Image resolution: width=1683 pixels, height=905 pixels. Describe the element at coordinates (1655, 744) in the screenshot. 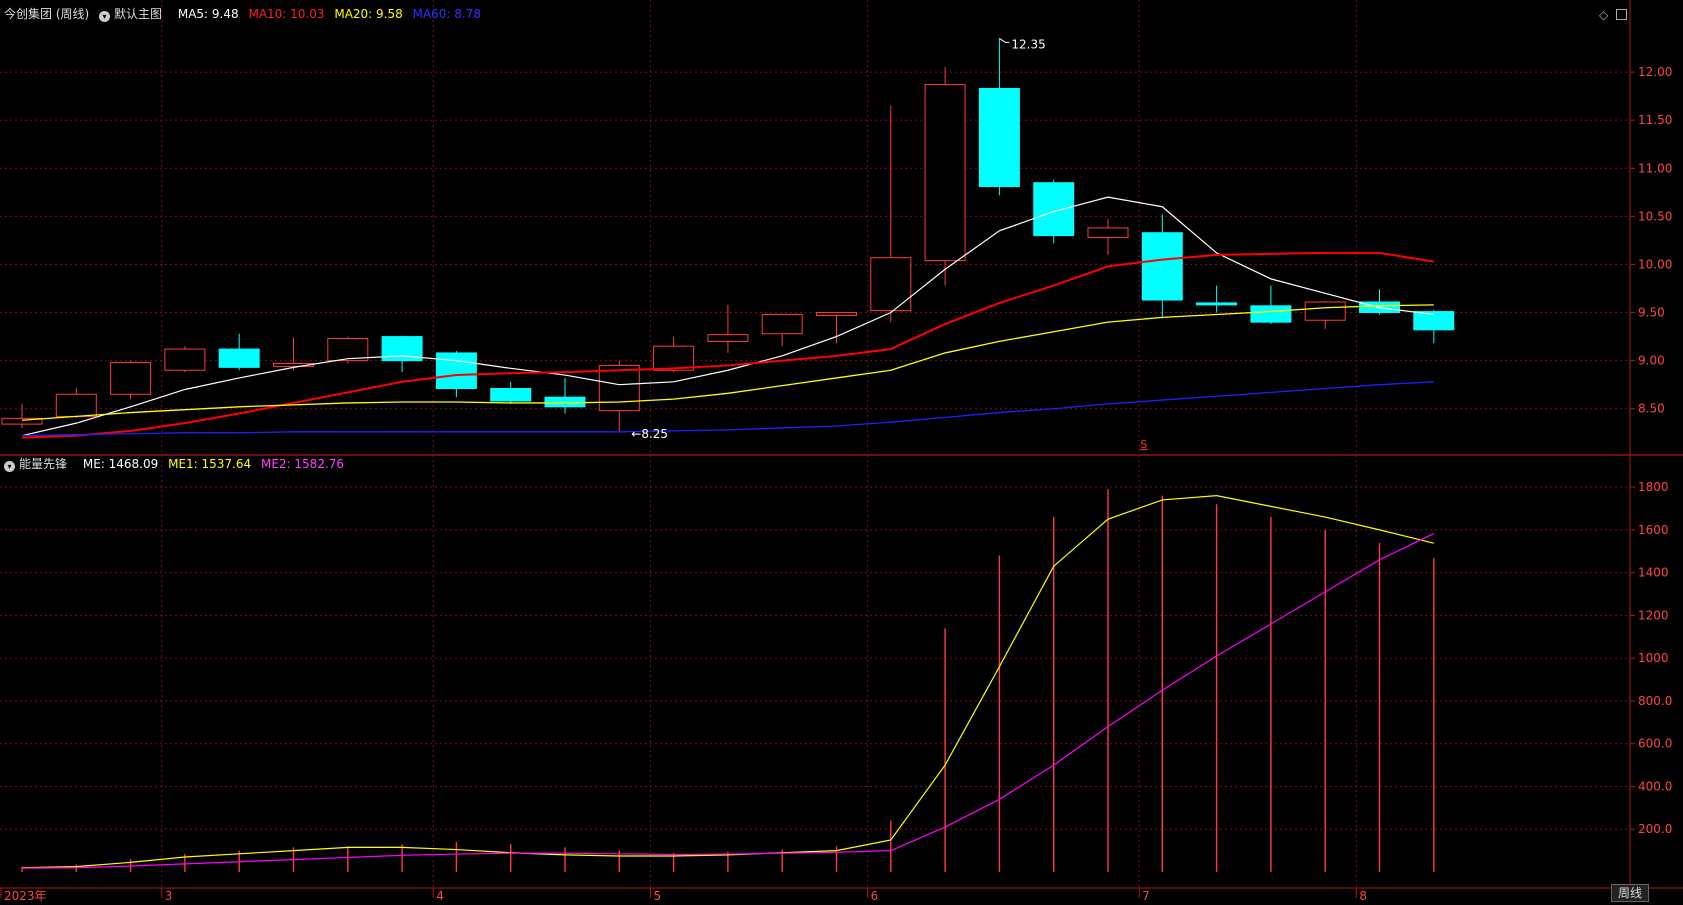

I see `indicator-tick-label: 600.0` at that location.